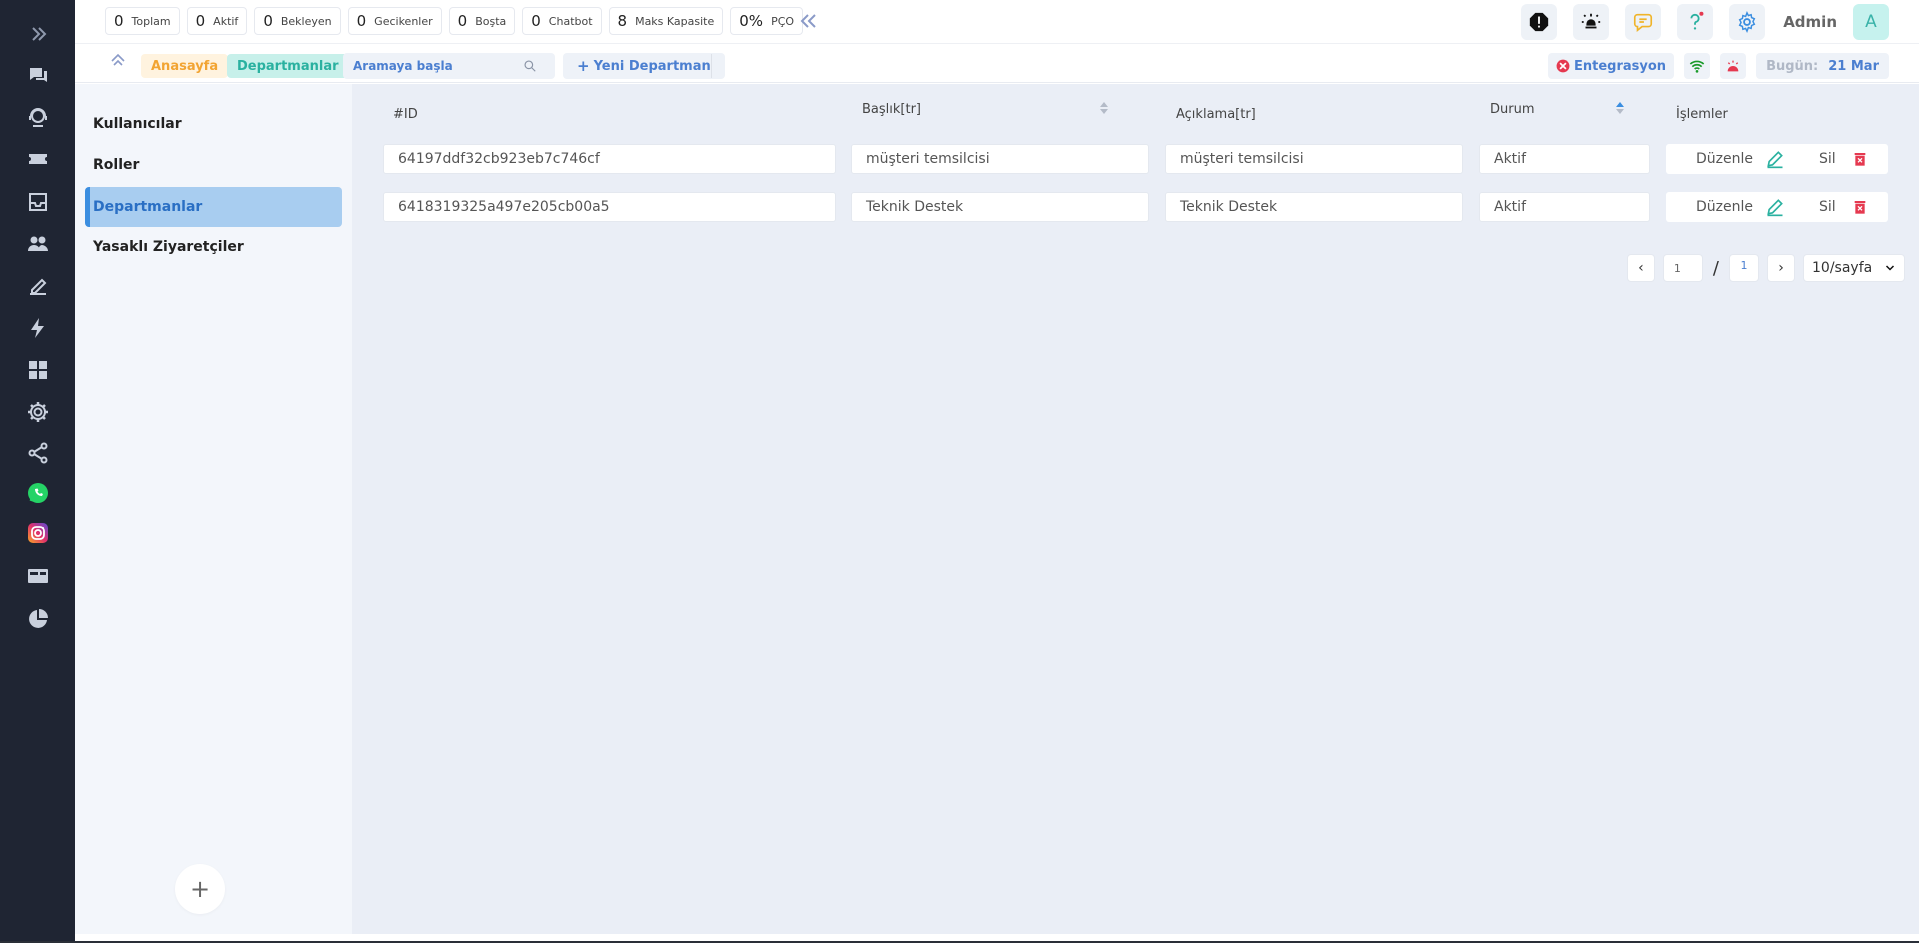 The width and height of the screenshot is (1919, 943). I want to click on theme-toggle-button, so click(1591, 22).